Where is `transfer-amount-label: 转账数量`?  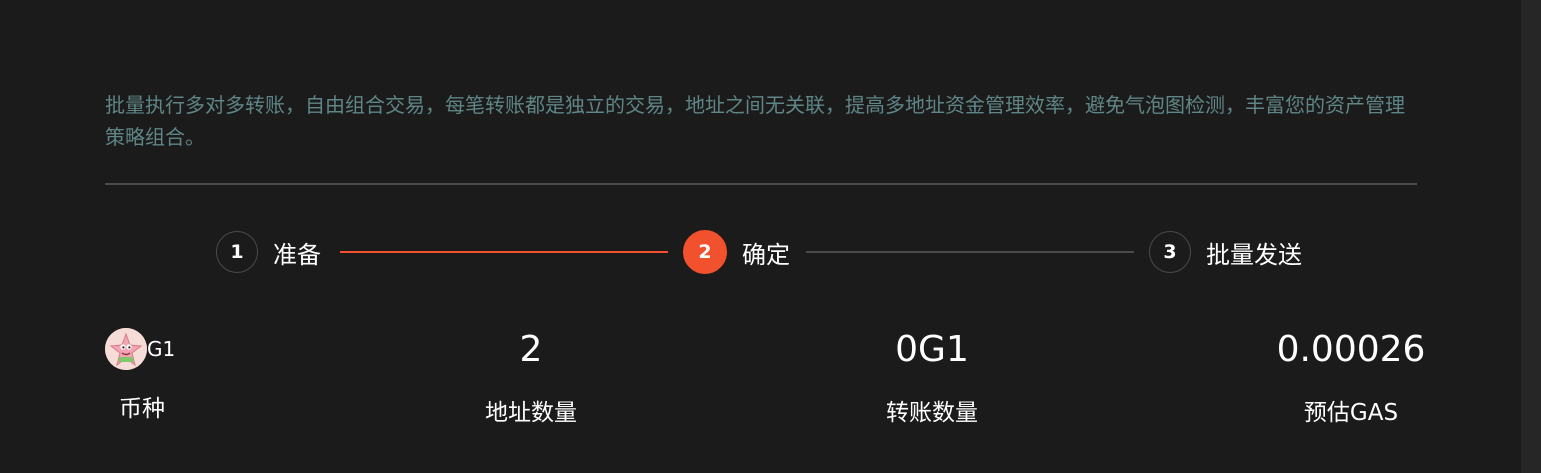 transfer-amount-label: 转账数量 is located at coordinates (932, 413).